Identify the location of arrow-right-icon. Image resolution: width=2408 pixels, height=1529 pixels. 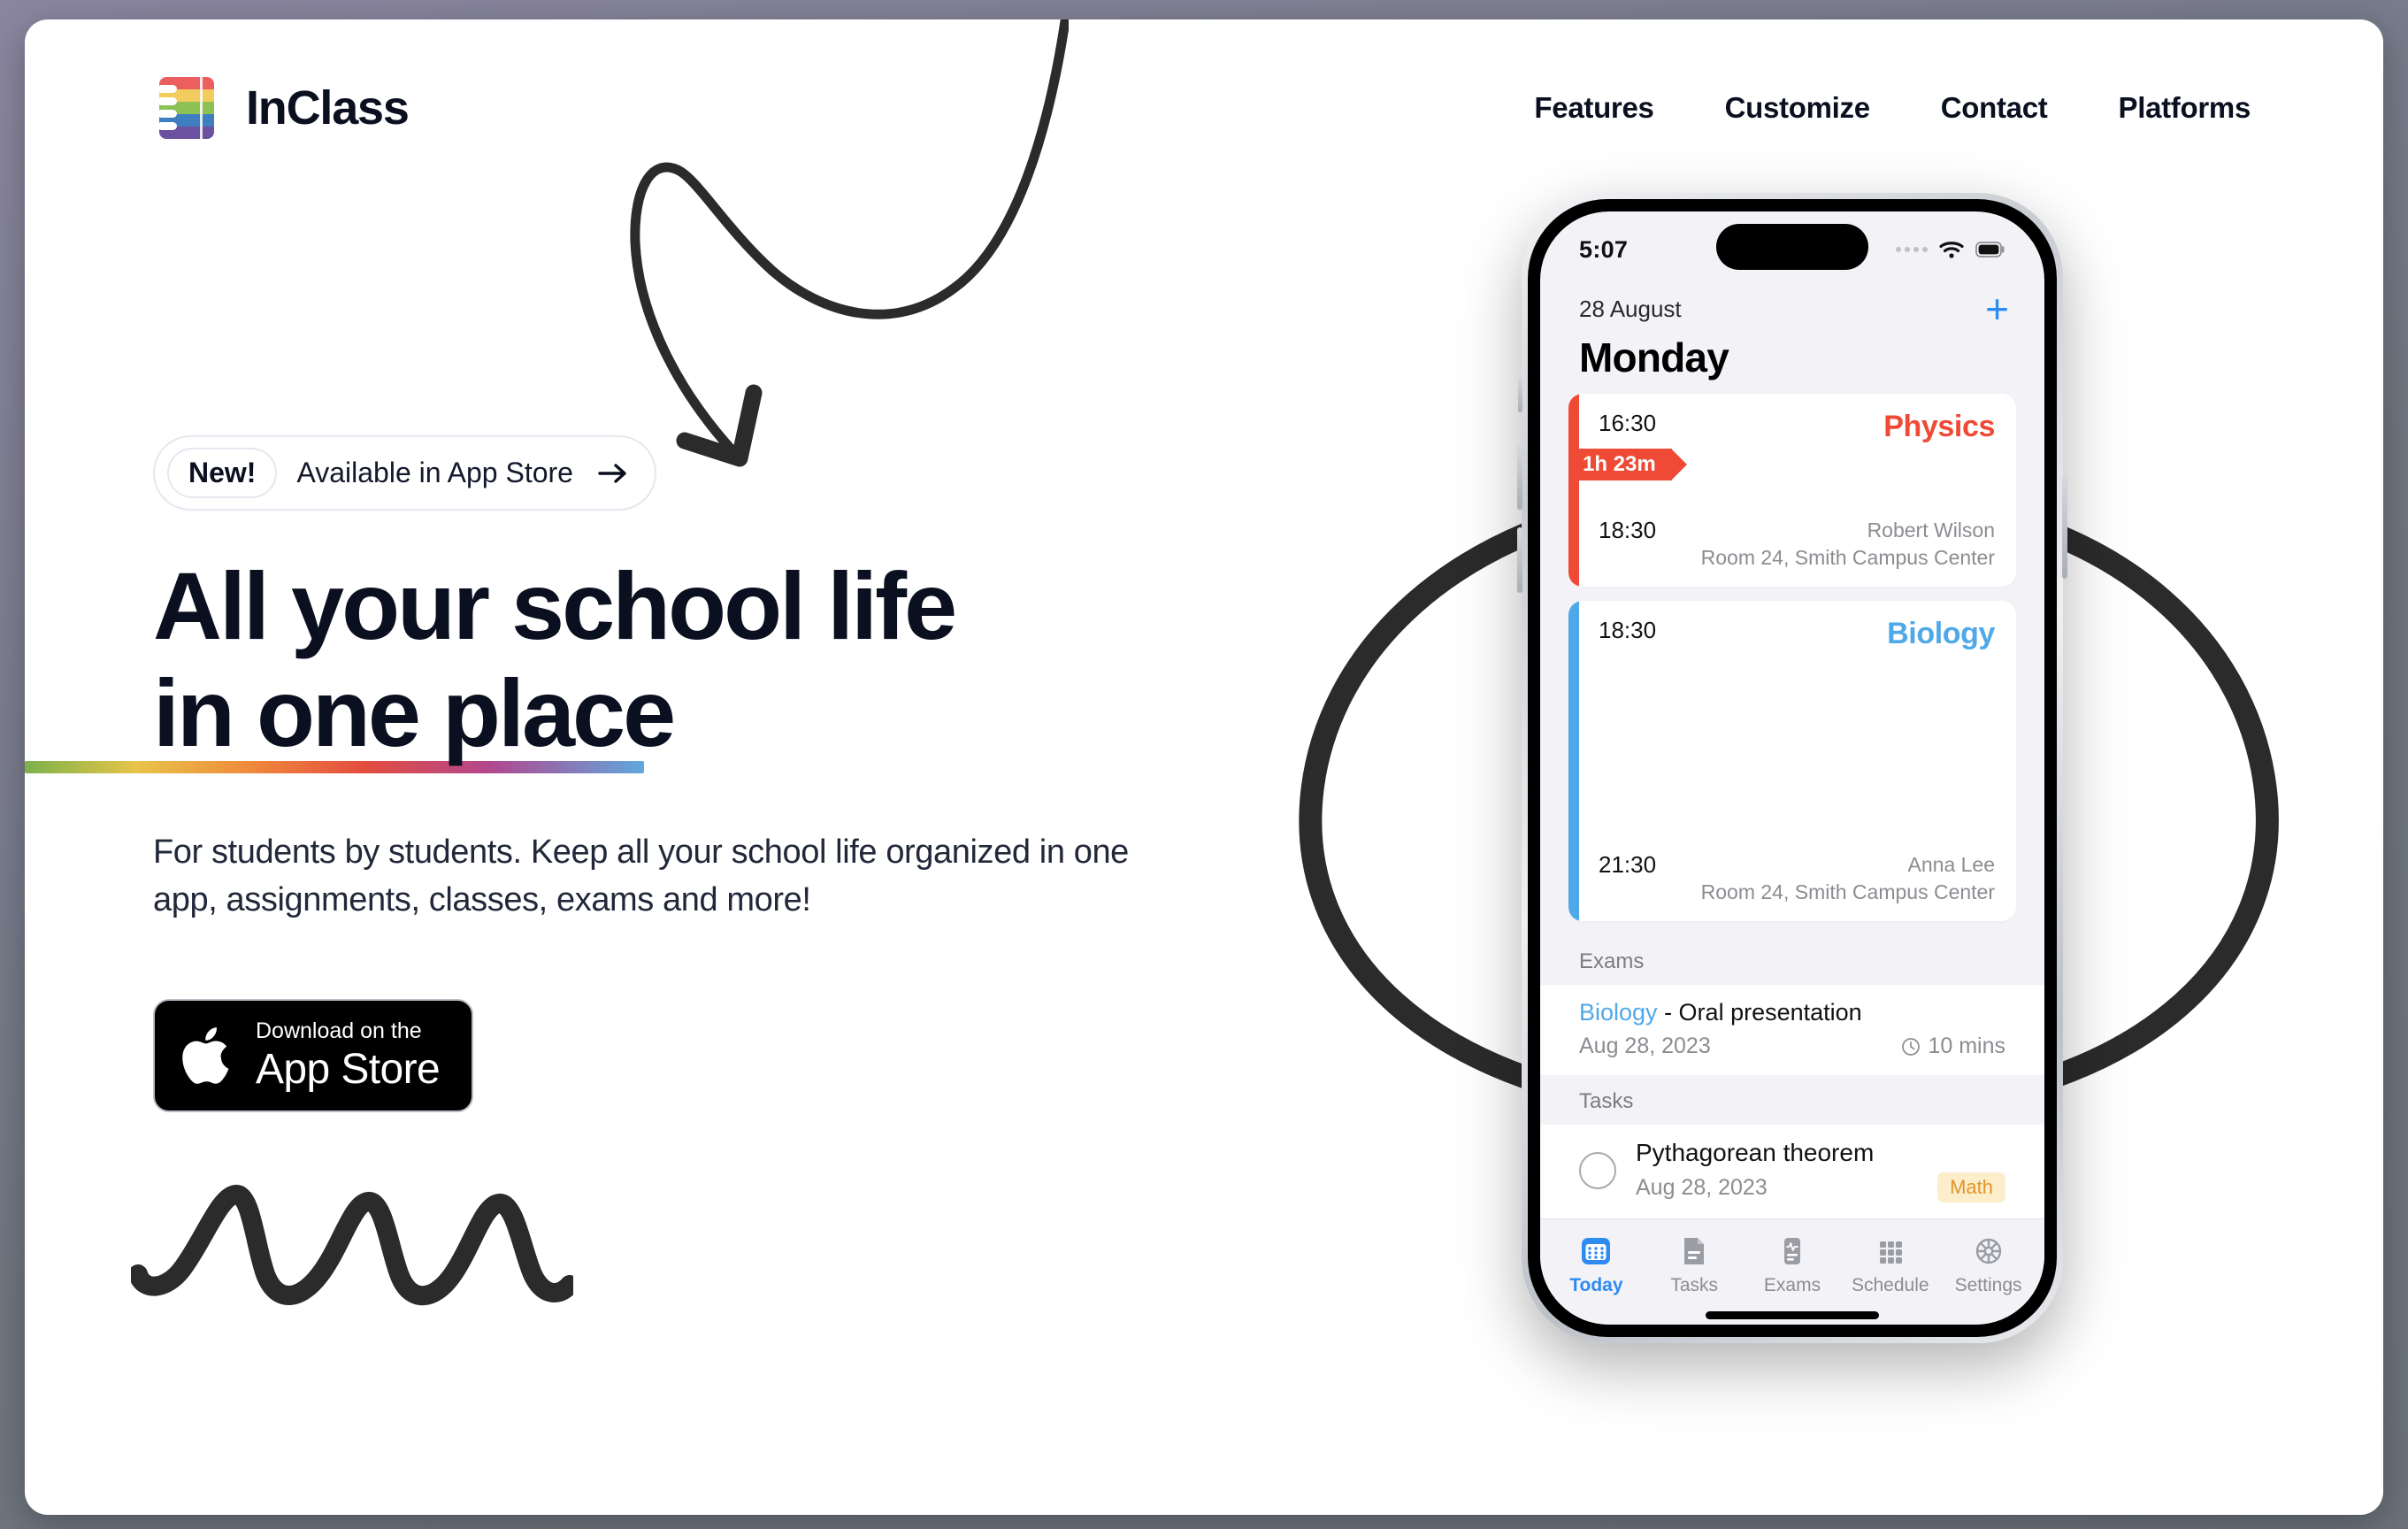
(613, 473).